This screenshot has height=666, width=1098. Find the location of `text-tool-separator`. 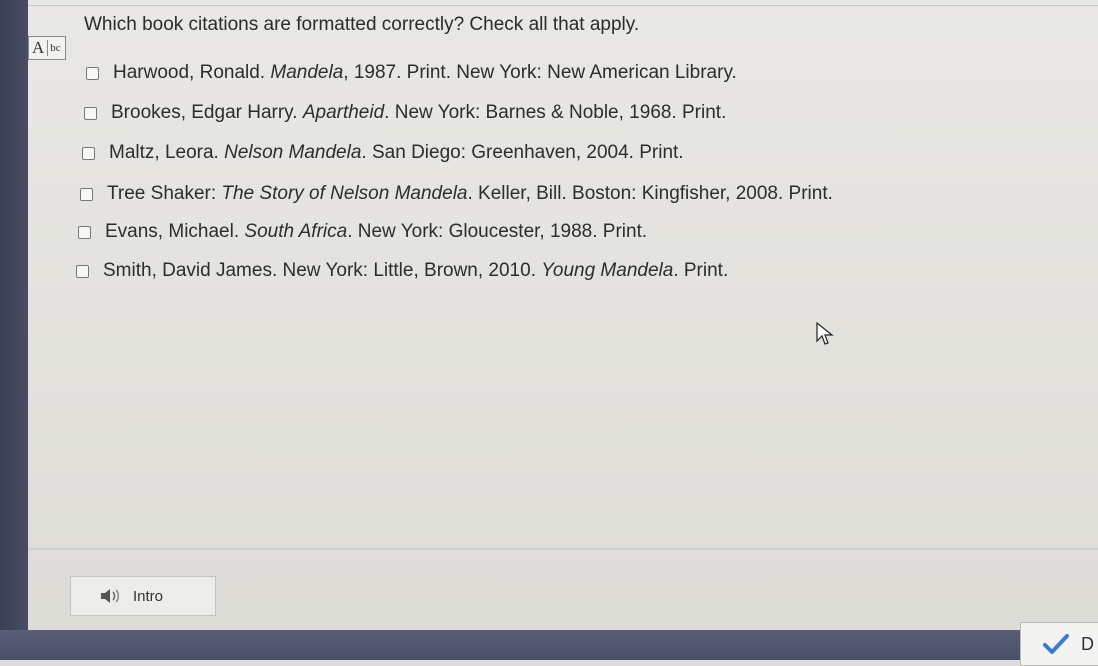

text-tool-separator is located at coordinates (48, 48).